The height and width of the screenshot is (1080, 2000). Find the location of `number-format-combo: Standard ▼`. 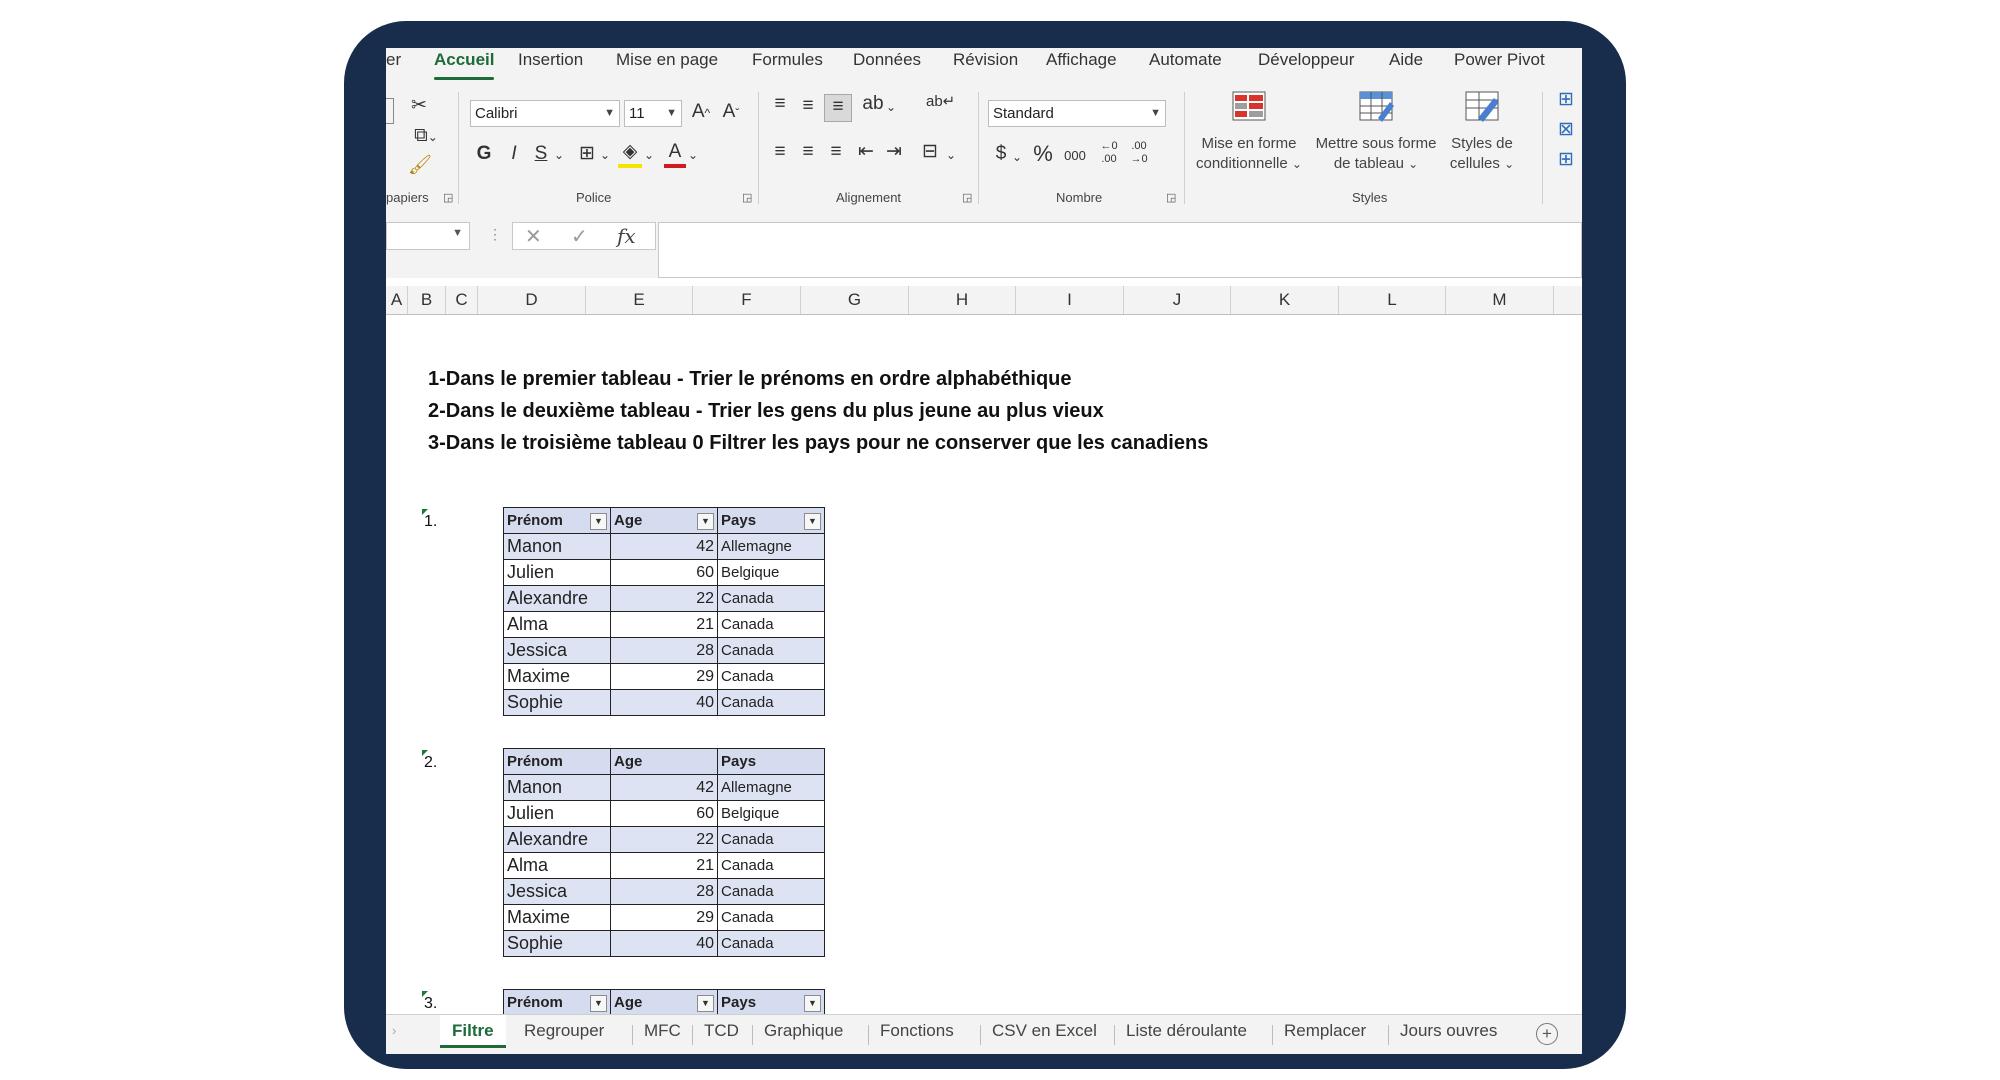

number-format-combo: Standard ▼ is located at coordinates (1077, 113).